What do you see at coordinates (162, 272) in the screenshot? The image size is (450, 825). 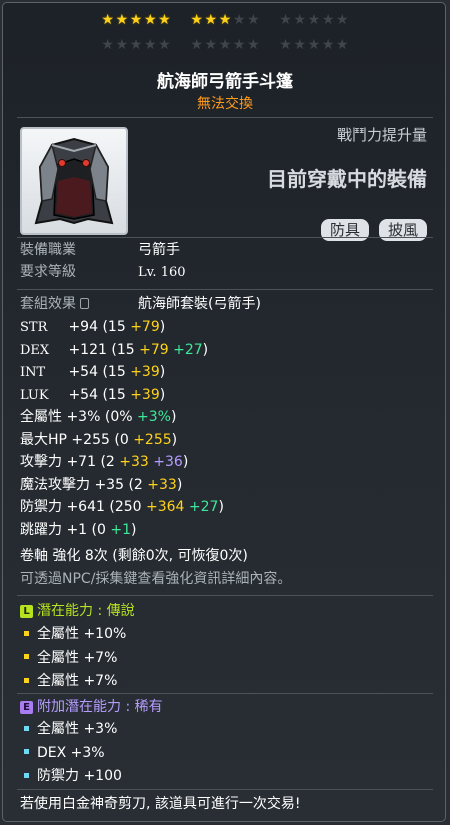 I see `level-value: Lv. 160` at bounding box center [162, 272].